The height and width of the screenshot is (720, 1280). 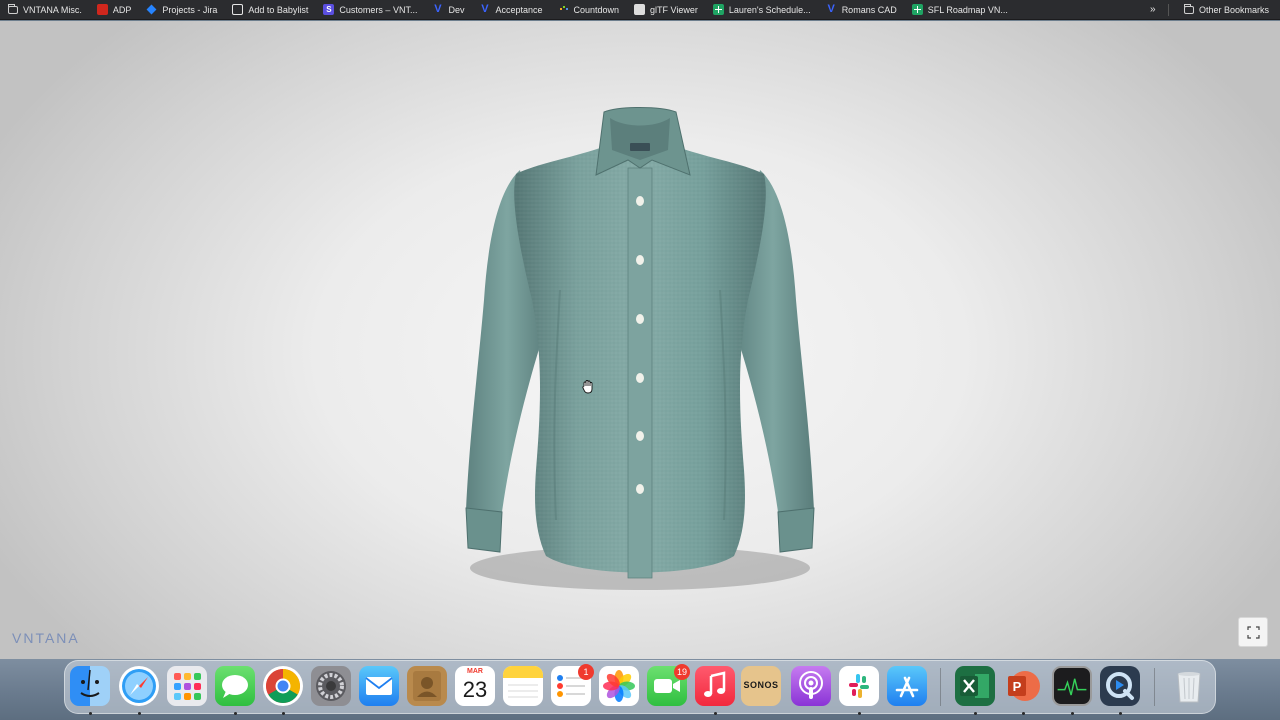 I want to click on launchpad-icon, so click(x=187, y=686).